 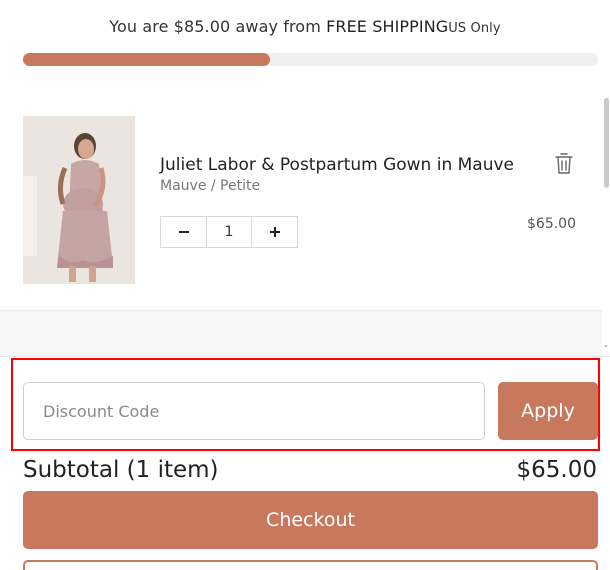 I want to click on trash-icon, so click(x=564, y=163).